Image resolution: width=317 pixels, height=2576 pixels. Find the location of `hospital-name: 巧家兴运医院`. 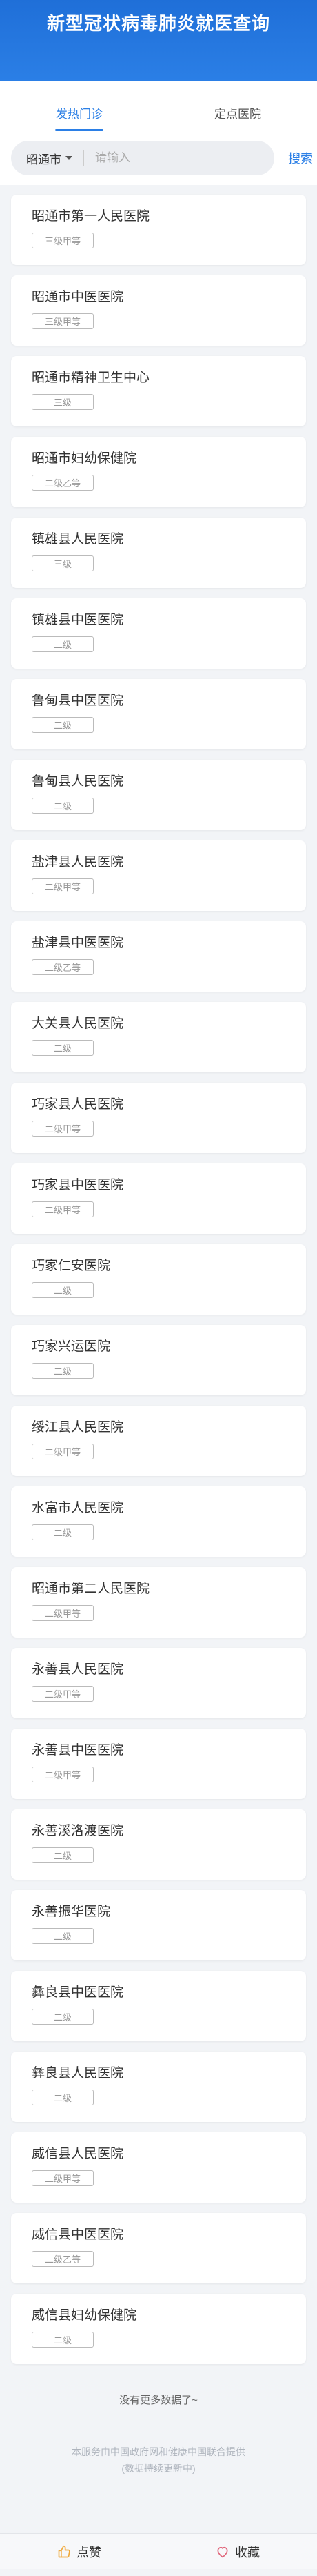

hospital-name: 巧家兴运医院 is located at coordinates (71, 1346).